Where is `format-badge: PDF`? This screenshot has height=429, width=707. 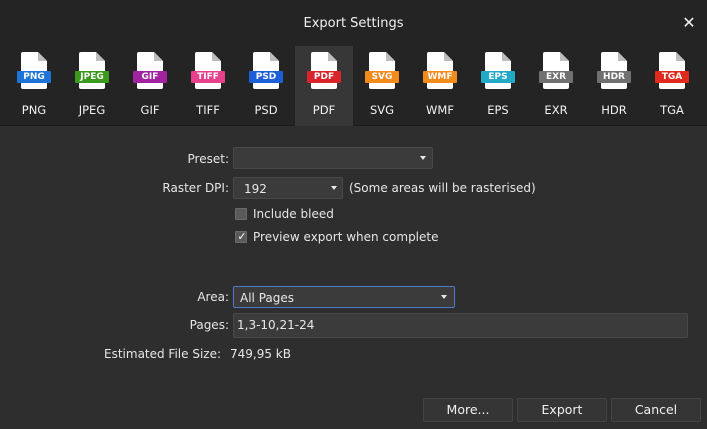
format-badge: PDF is located at coordinates (324, 77).